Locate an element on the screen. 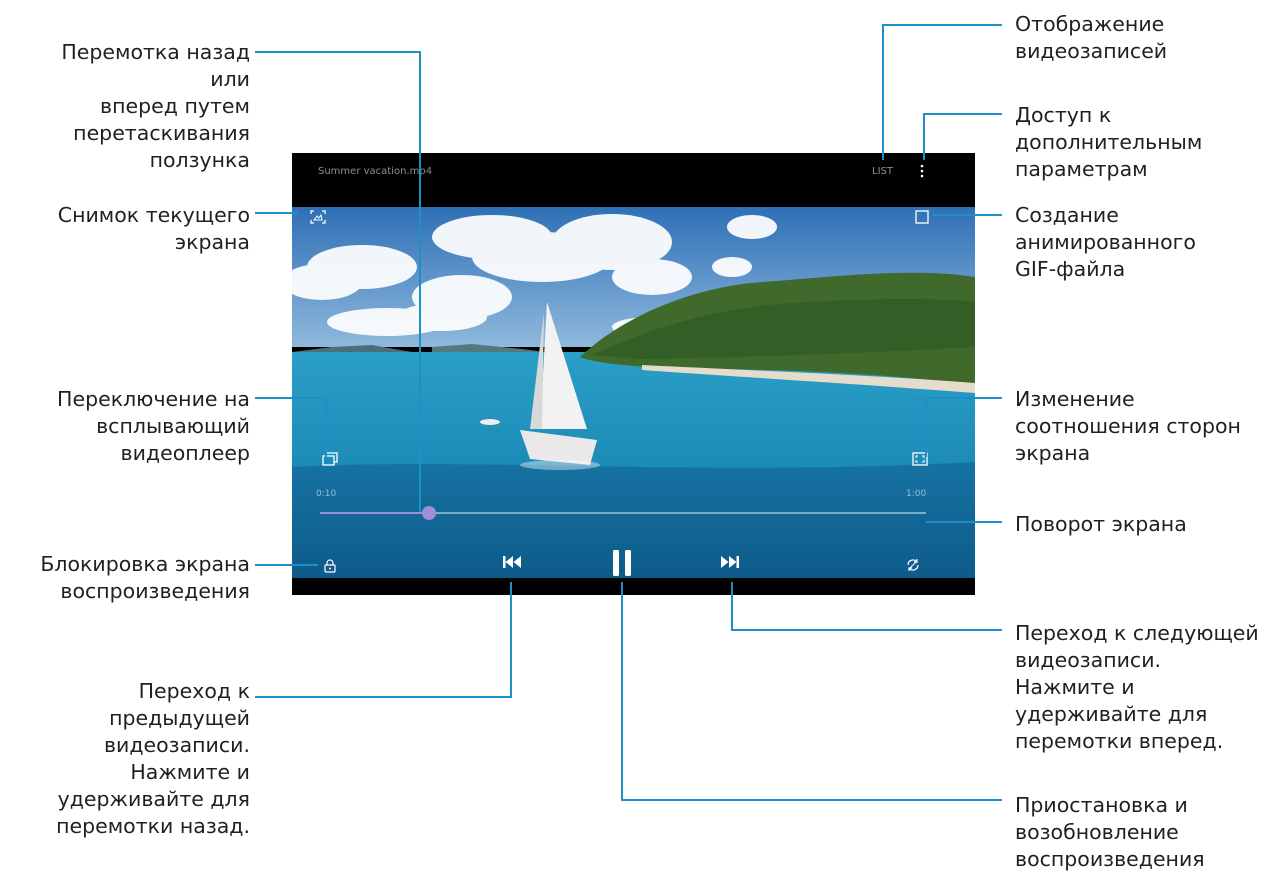 The width and height of the screenshot is (1268, 877). video-file-title: Summer vacation.mp4 is located at coordinates (375, 171).